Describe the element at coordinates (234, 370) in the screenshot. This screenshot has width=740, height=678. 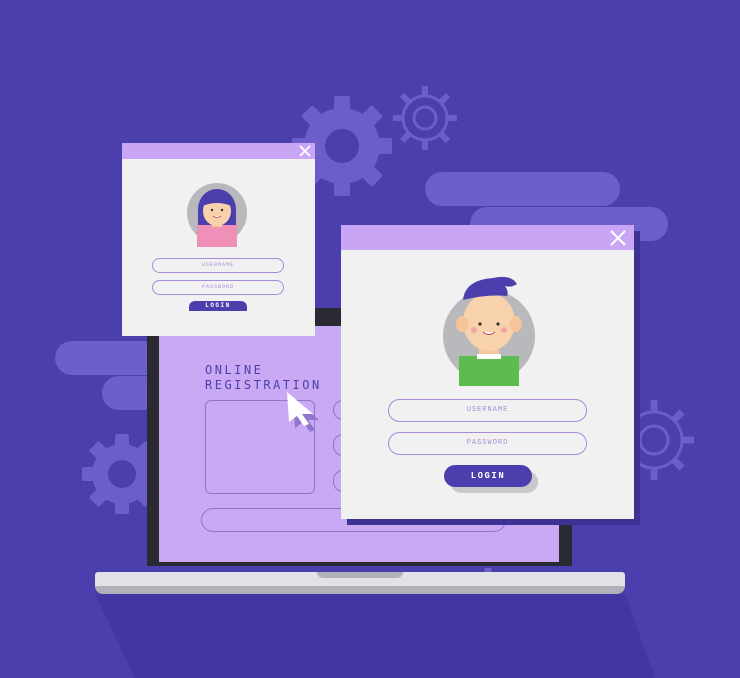
I see `registration-title-line1: ONLINE` at that location.